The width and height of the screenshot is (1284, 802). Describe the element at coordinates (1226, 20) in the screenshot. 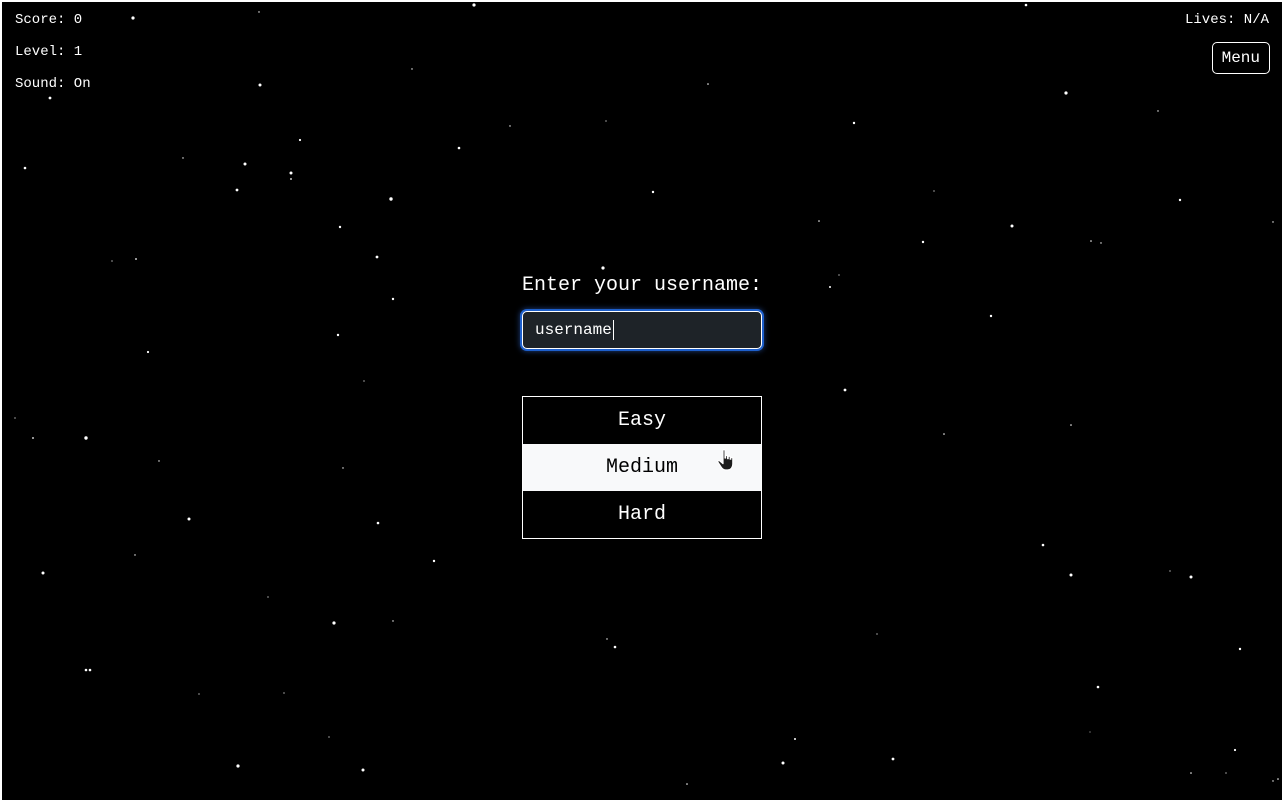

I see `lives-display: Lives: N/A` at that location.